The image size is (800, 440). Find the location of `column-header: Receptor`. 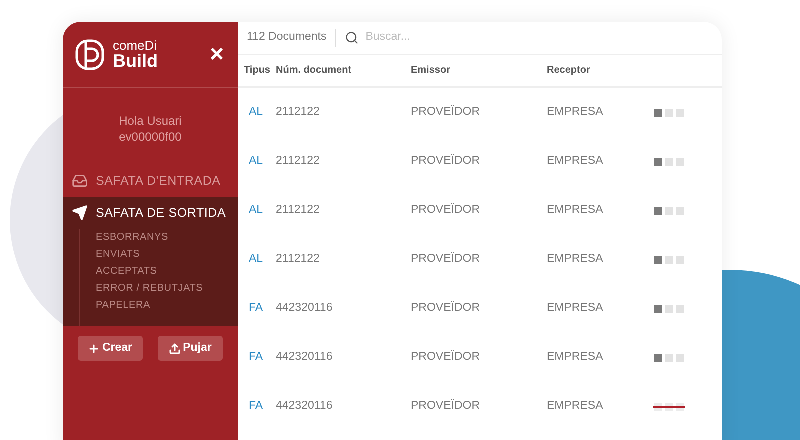

column-header: Receptor is located at coordinates (569, 71).